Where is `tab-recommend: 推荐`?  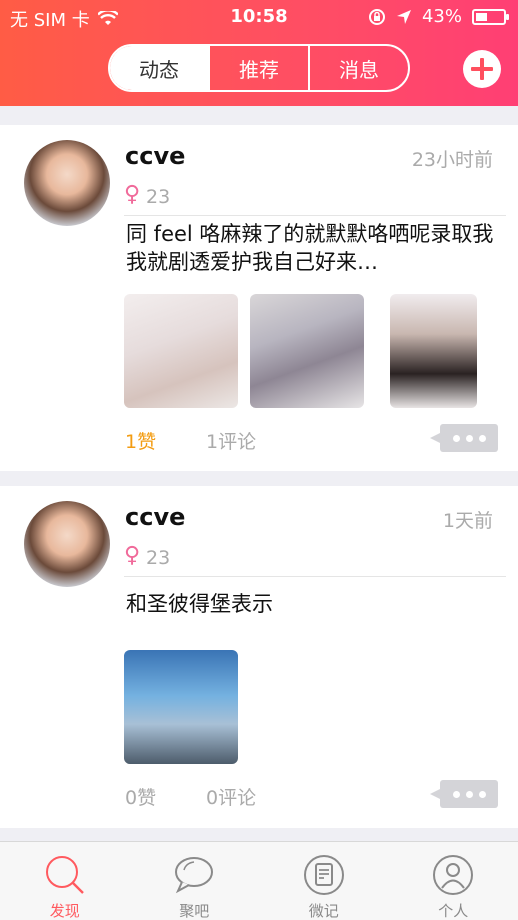 tab-recommend: 推荐 is located at coordinates (258, 68).